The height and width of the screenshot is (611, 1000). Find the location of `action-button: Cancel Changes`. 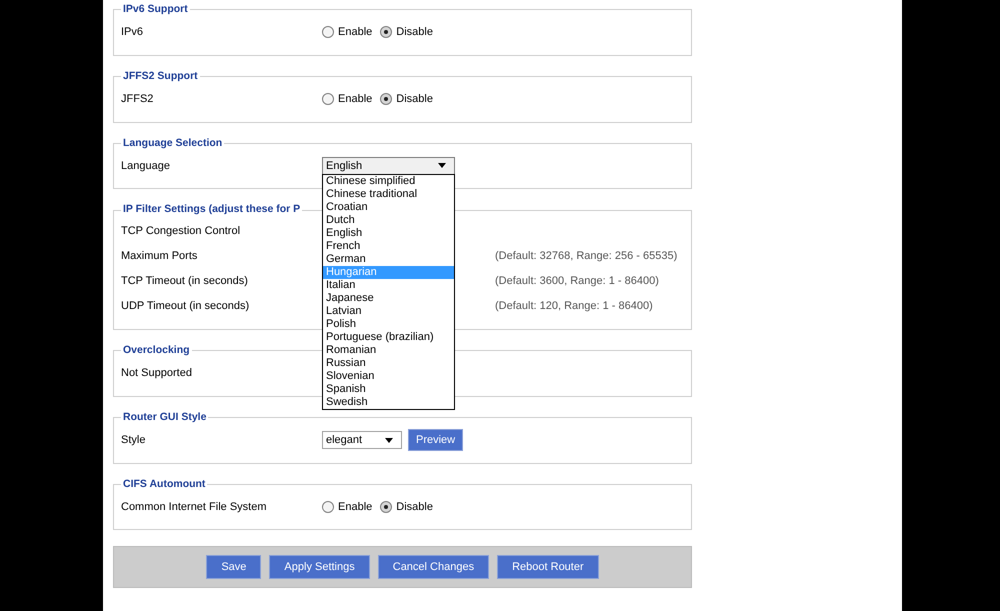

action-button: Cancel Changes is located at coordinates (434, 567).